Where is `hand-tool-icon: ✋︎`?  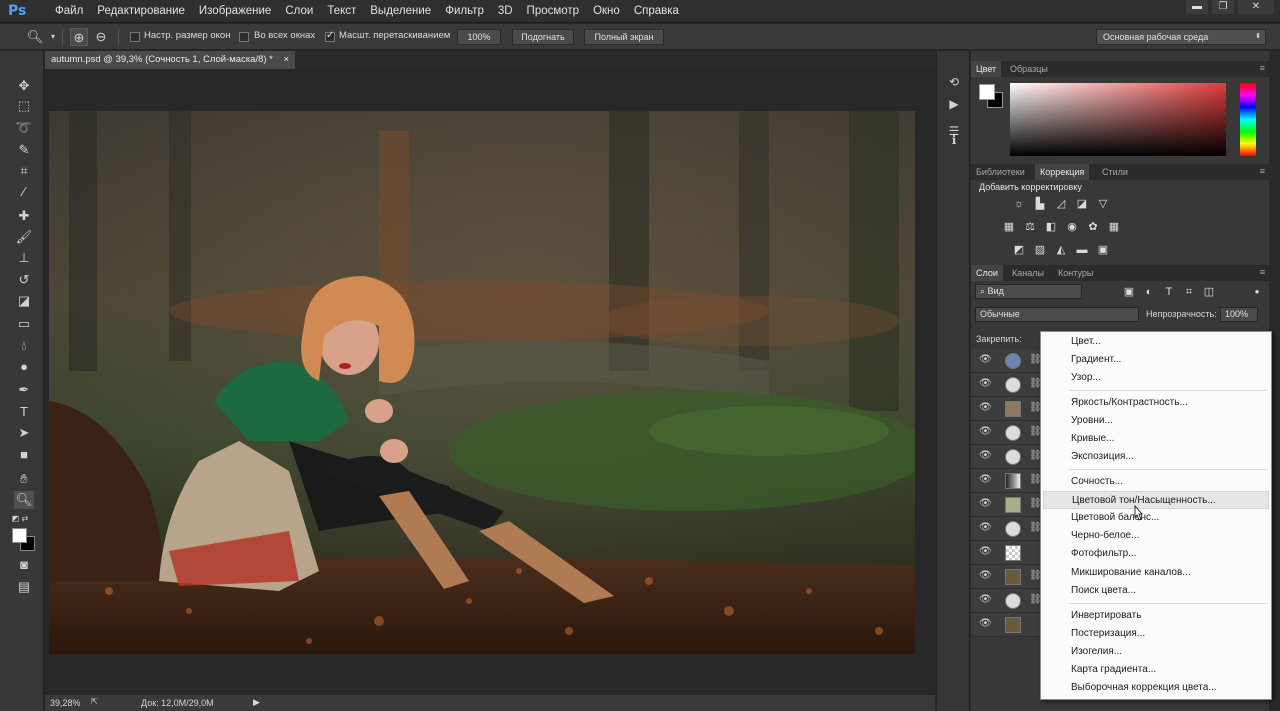 hand-tool-icon: ✋︎ is located at coordinates (24, 479).